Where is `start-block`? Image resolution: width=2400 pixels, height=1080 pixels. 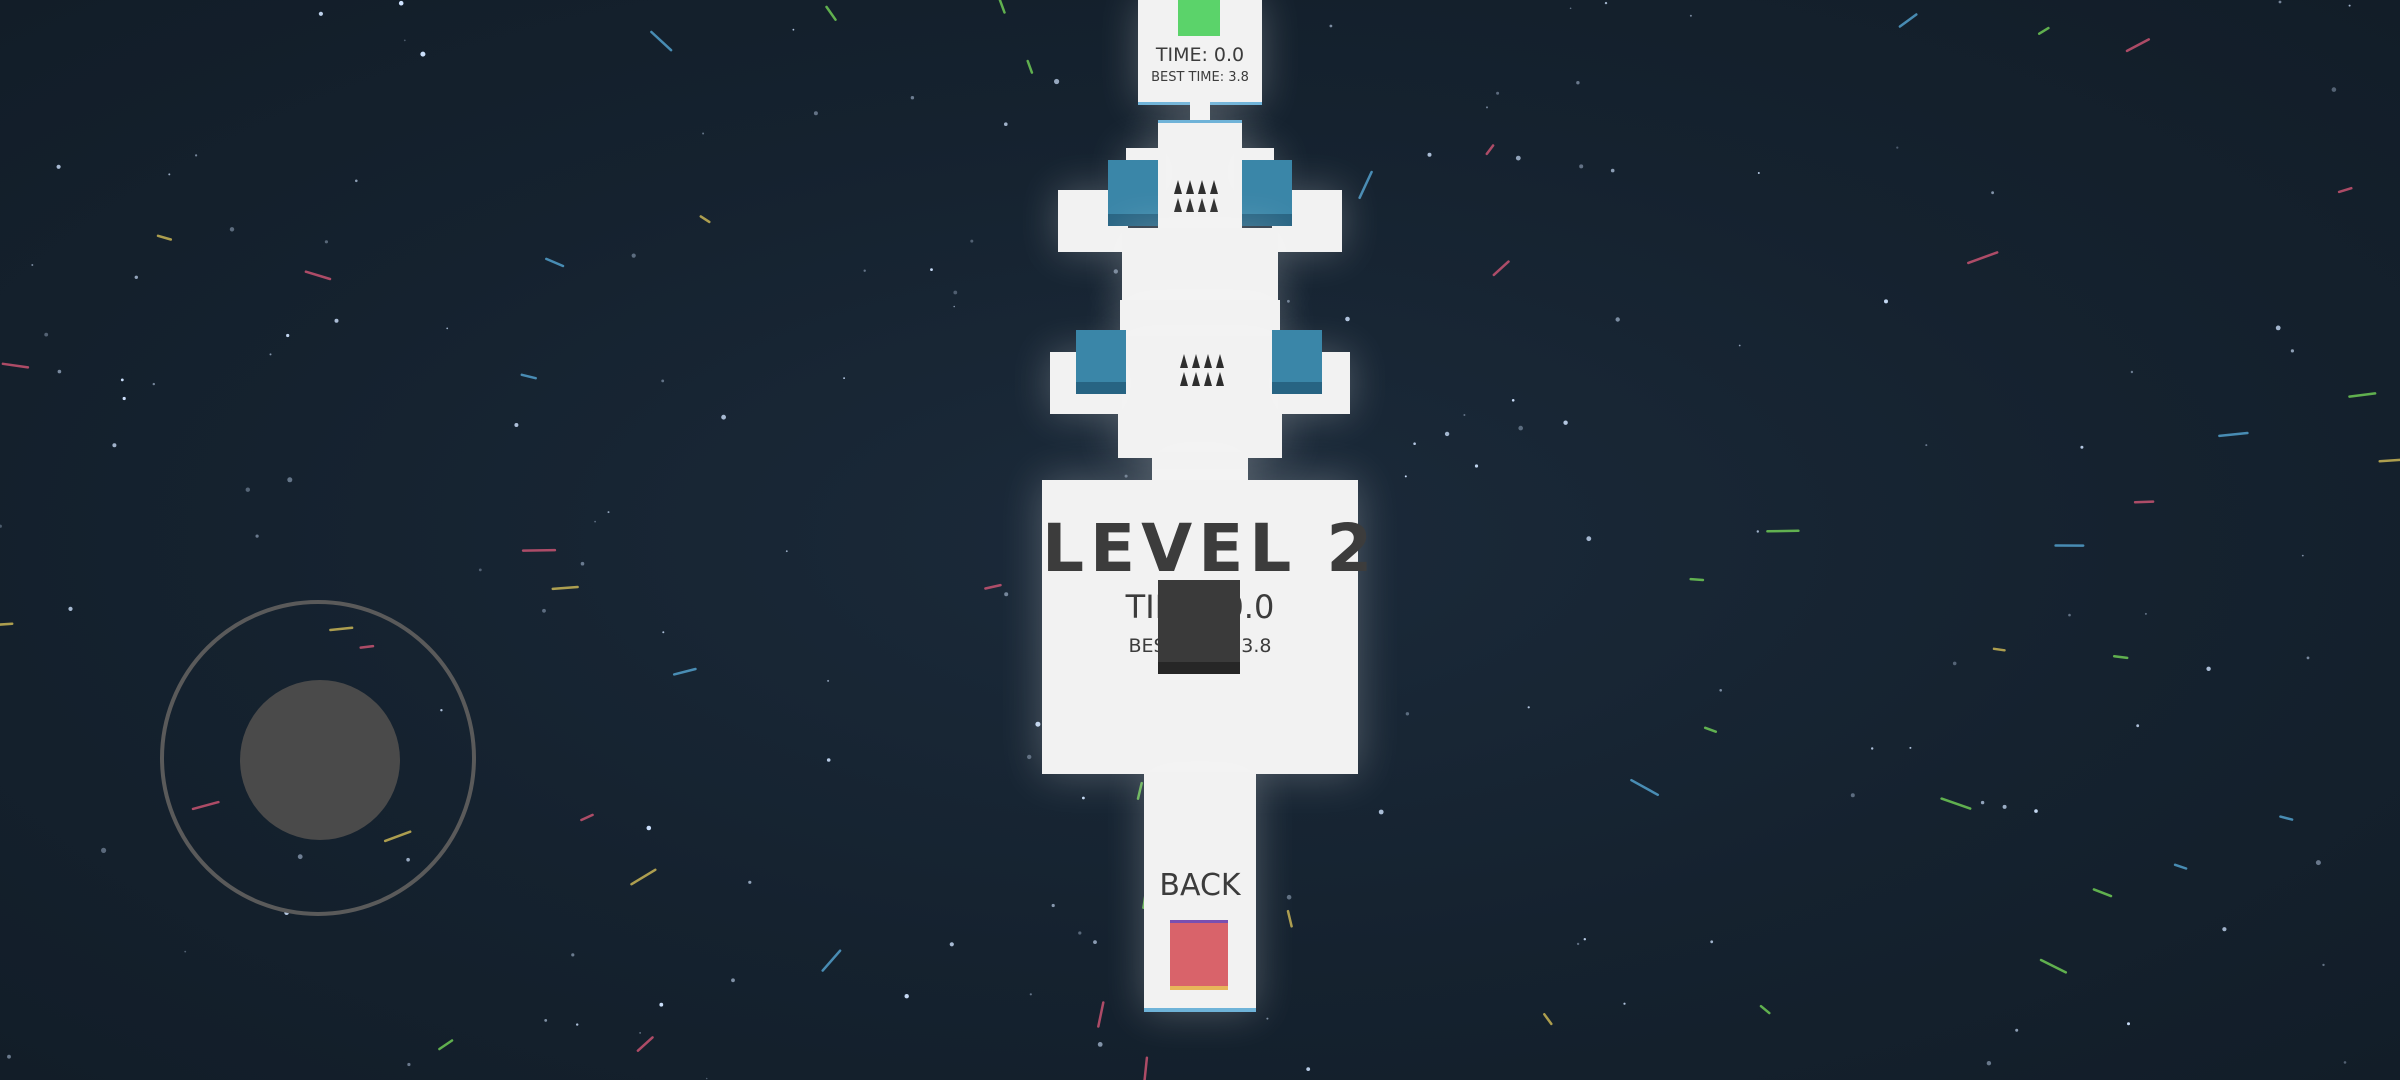 start-block is located at coordinates (1199, 955).